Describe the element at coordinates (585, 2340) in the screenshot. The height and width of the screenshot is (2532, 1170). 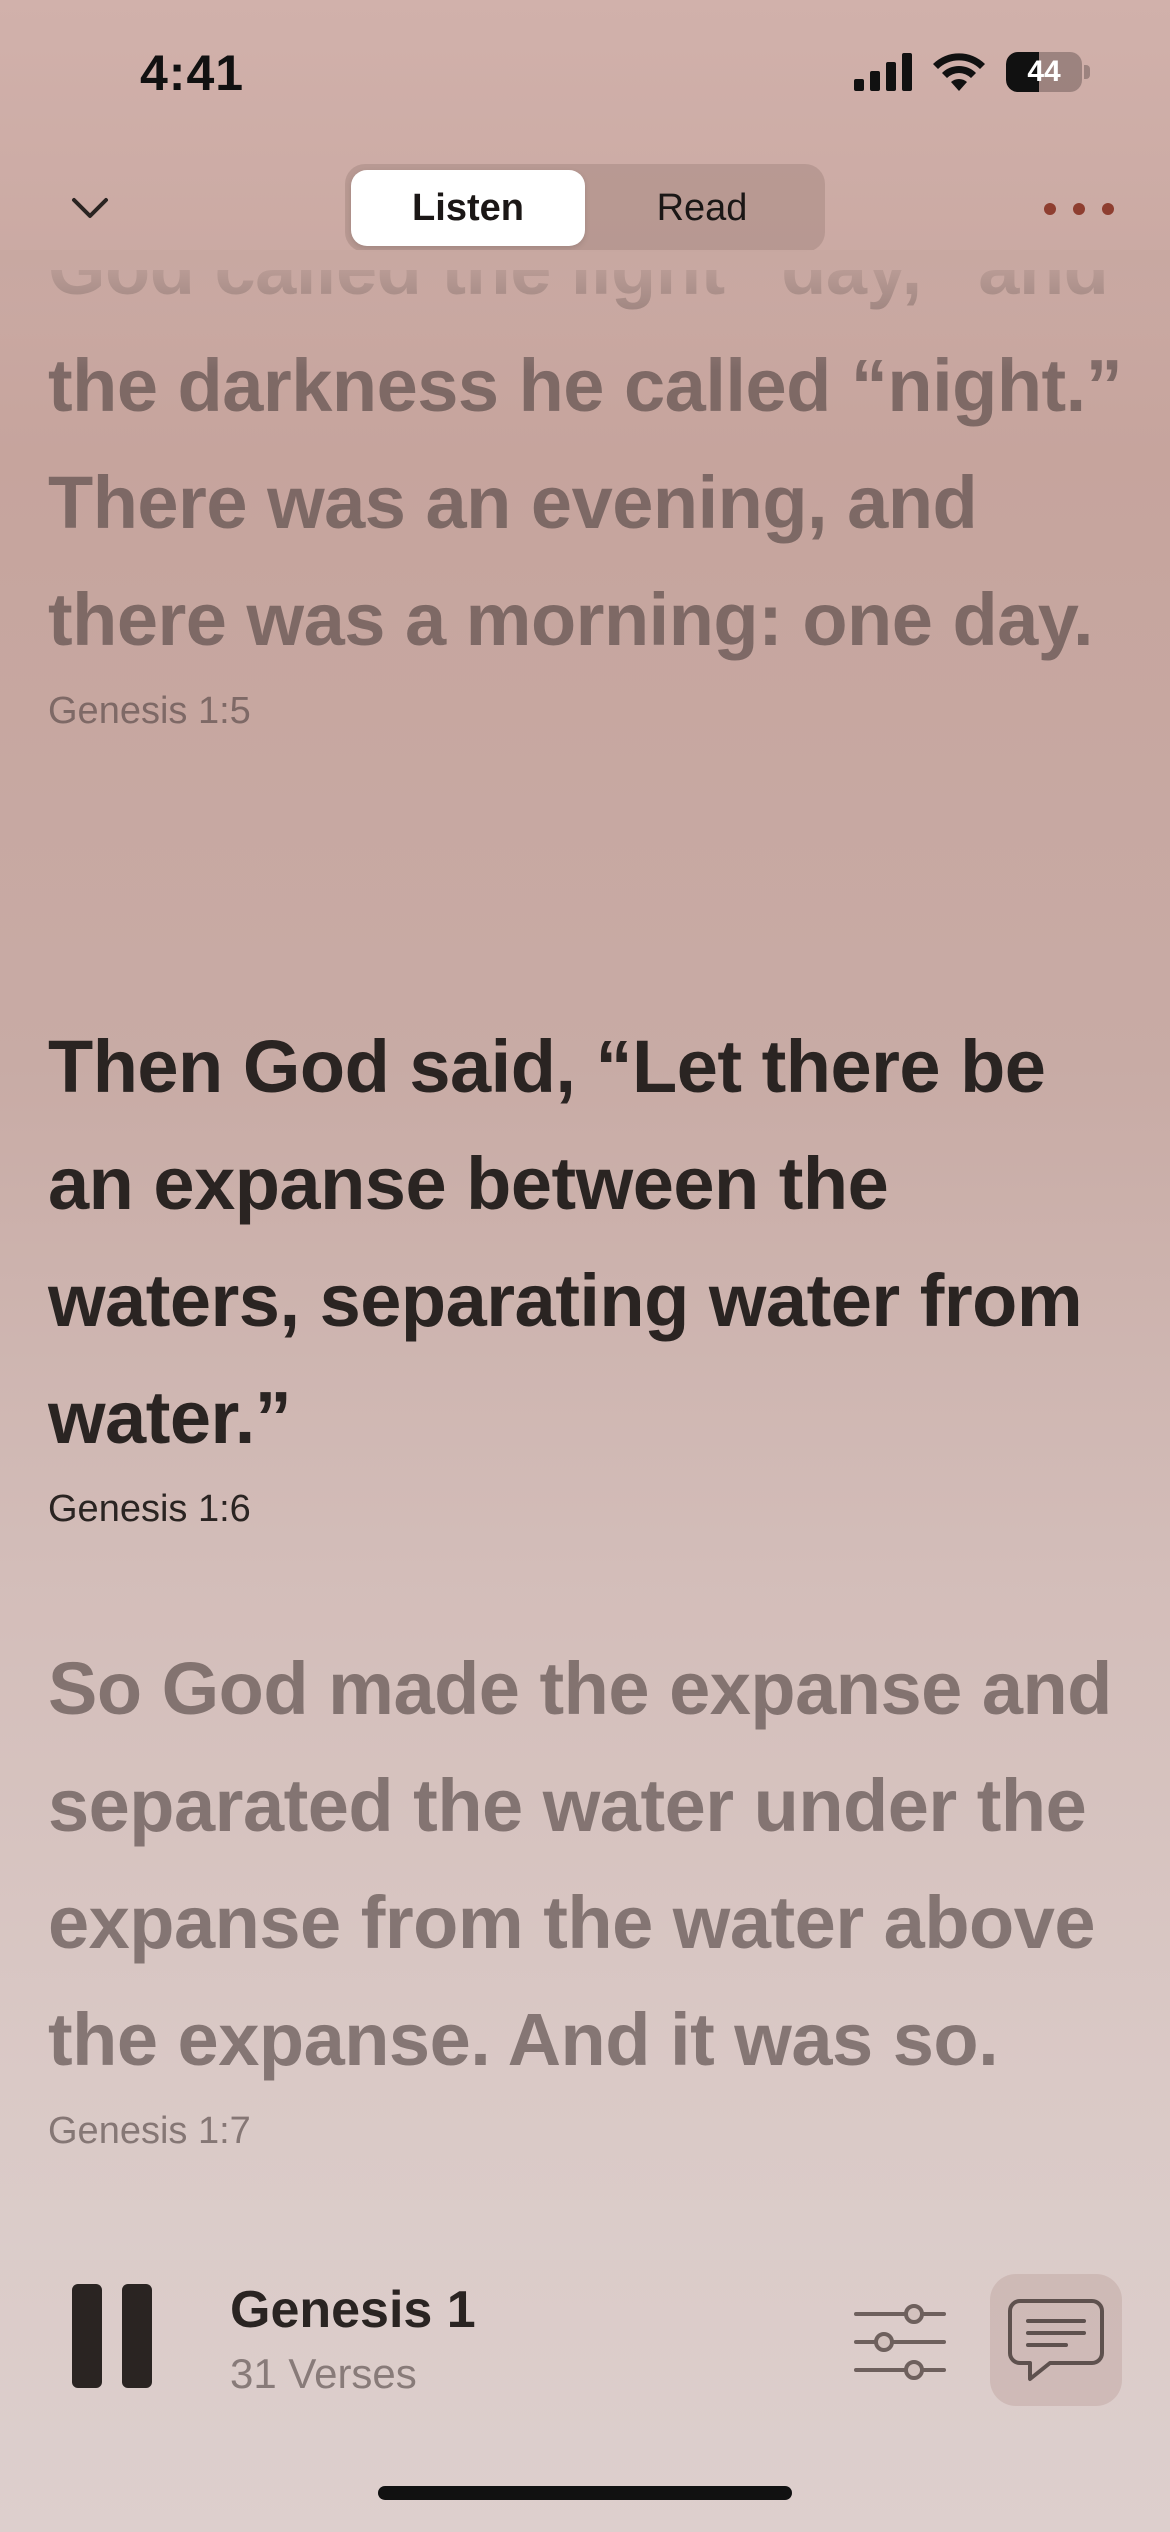
I see `audio-player: Genesis 1 31 Verses` at that location.